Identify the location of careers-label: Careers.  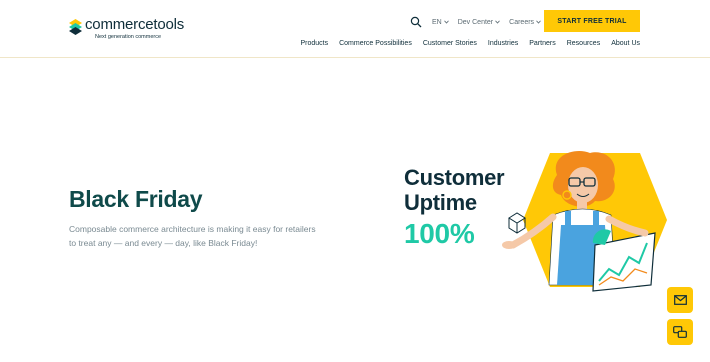
(522, 22).